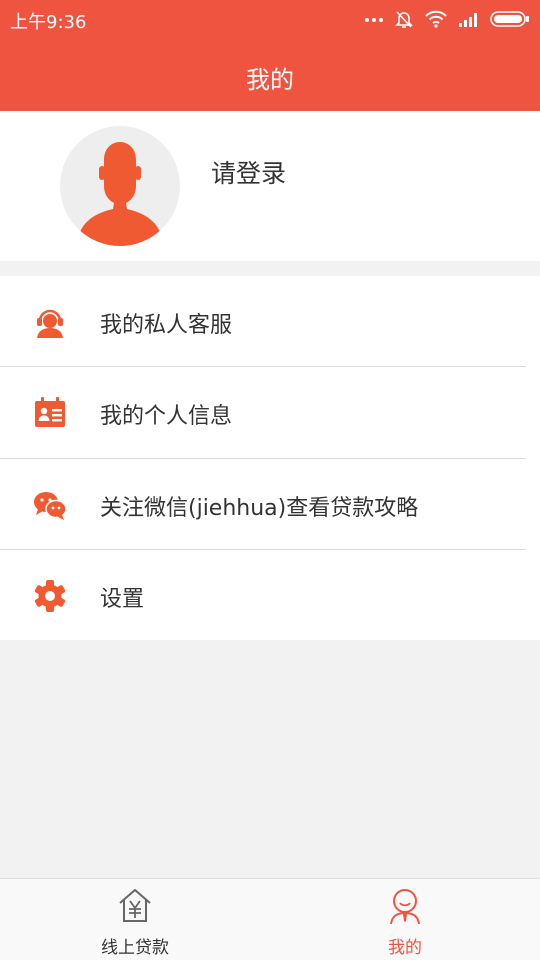  I want to click on status-icons, so click(447, 19).